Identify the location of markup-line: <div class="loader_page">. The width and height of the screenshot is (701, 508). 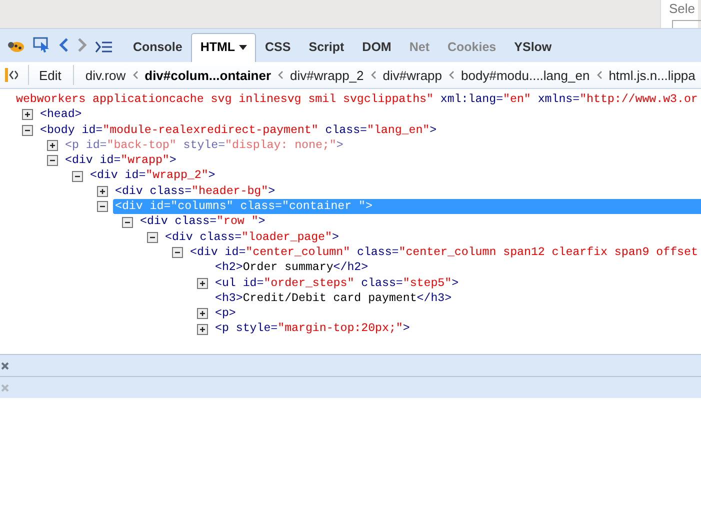
(252, 237).